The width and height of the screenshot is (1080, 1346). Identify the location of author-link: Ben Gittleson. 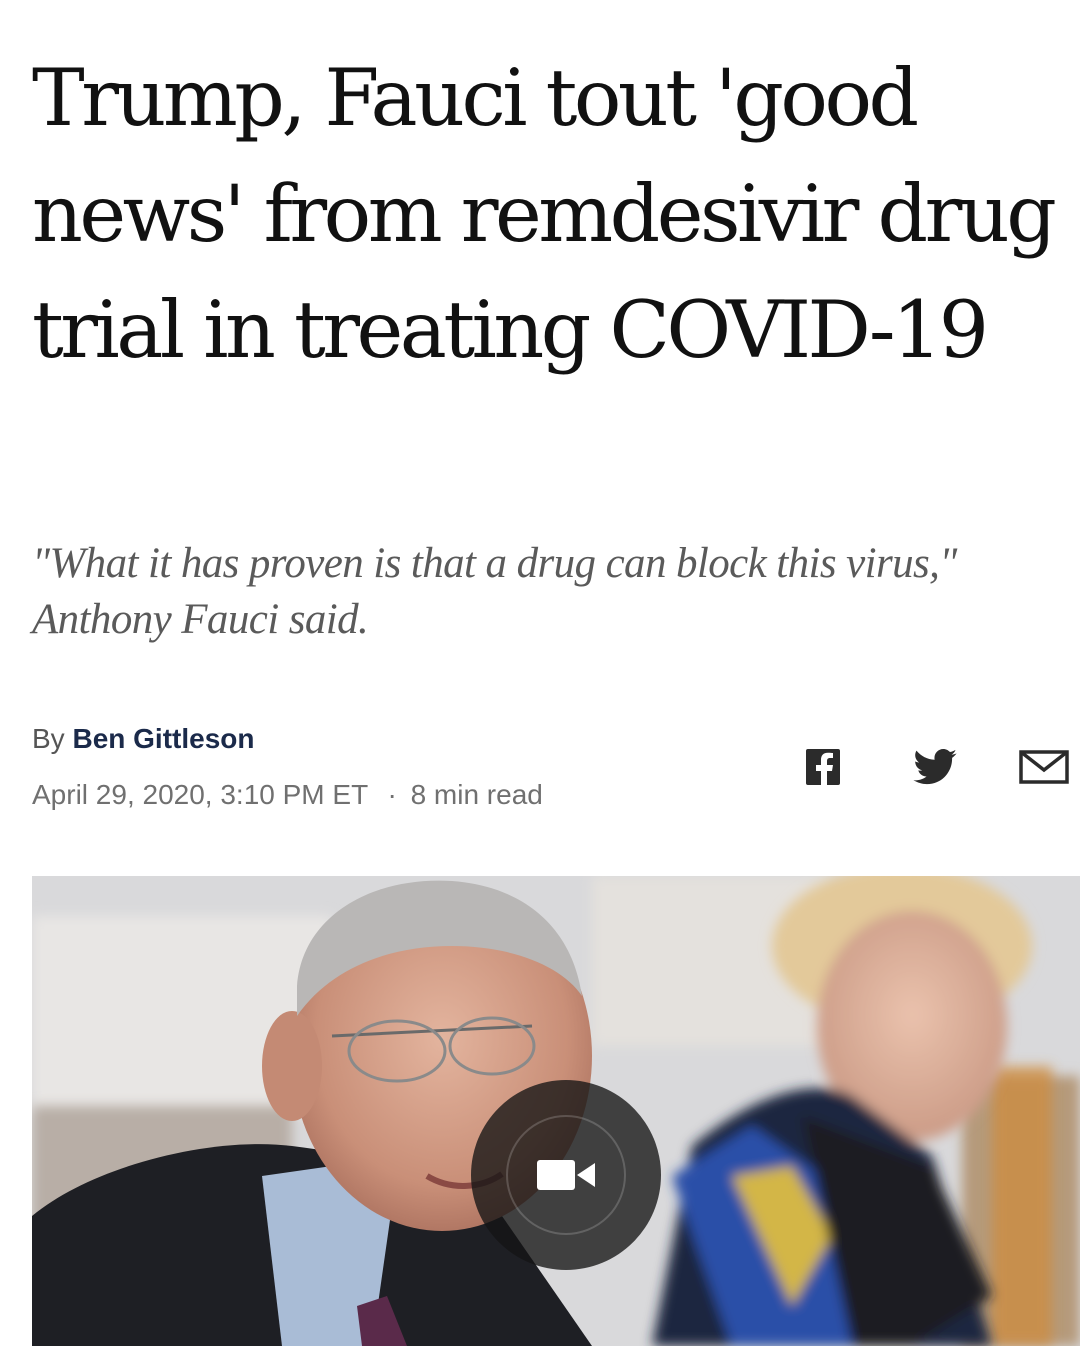
(163, 738).